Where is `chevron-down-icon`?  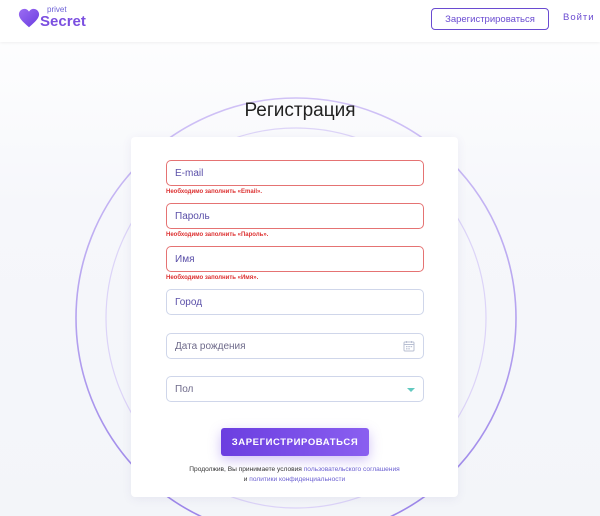 chevron-down-icon is located at coordinates (411, 390).